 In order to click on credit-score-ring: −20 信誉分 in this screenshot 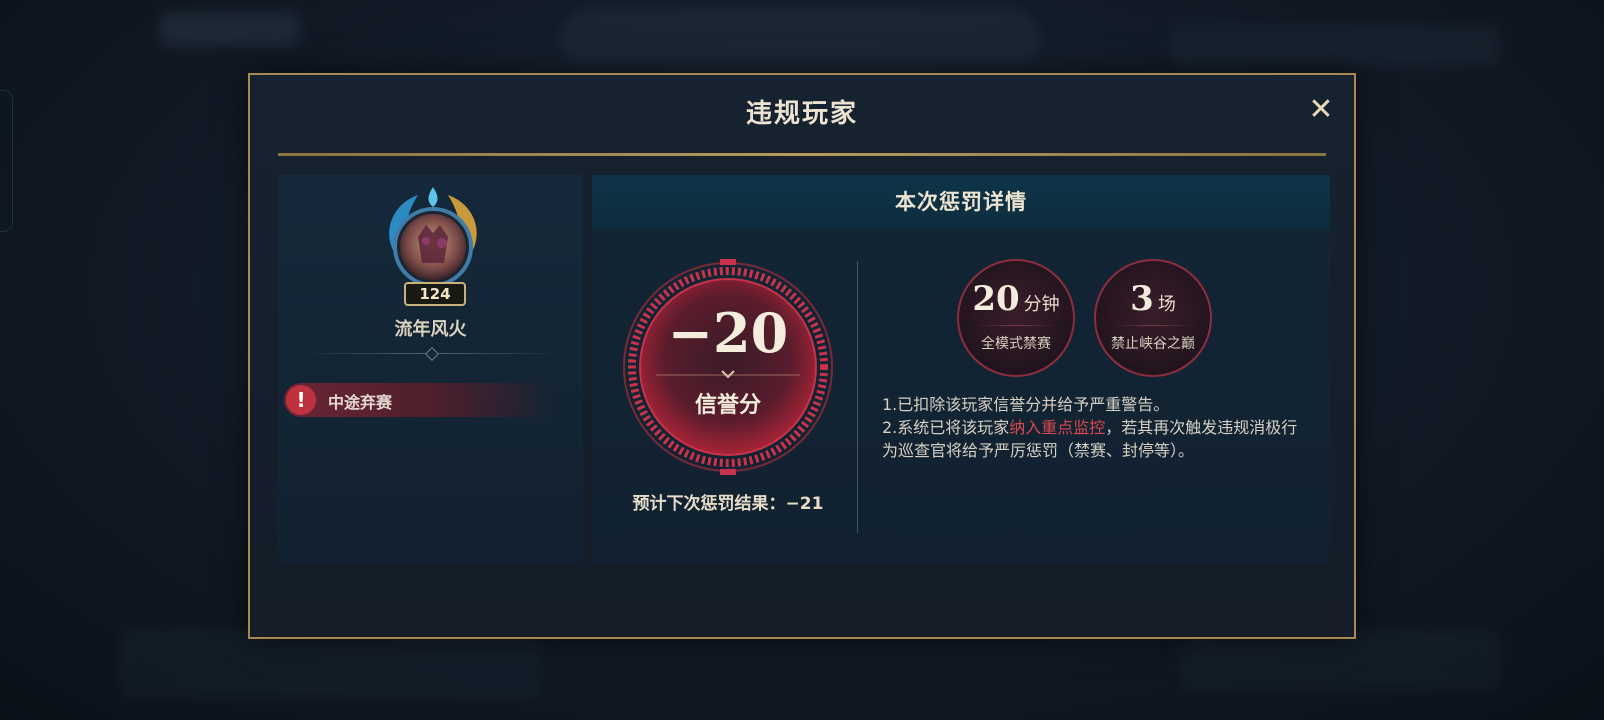, I will do `click(728, 367)`.